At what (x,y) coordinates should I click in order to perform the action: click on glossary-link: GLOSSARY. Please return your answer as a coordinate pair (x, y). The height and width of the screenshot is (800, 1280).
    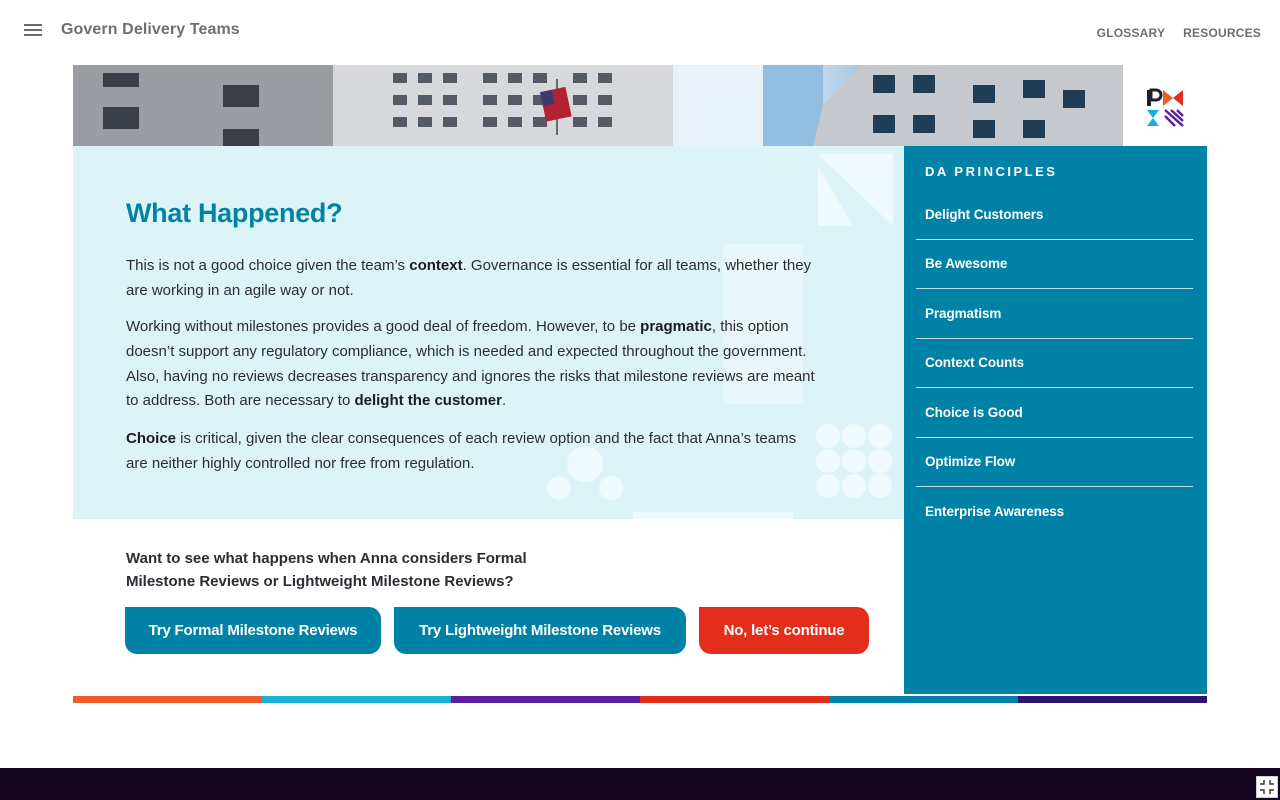
    Looking at the image, I should click on (1131, 33).